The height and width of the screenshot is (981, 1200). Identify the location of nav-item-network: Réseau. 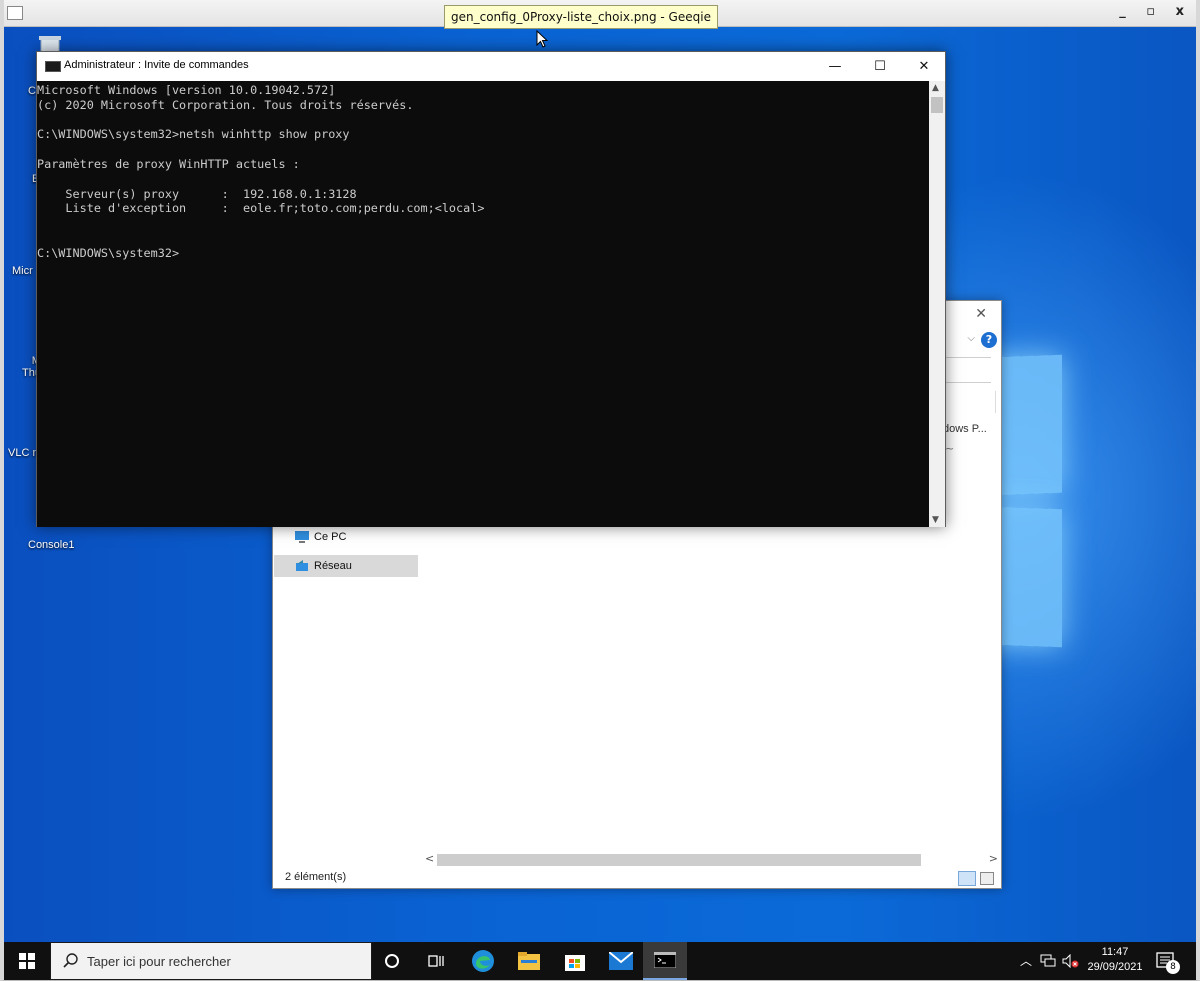
(346, 566).